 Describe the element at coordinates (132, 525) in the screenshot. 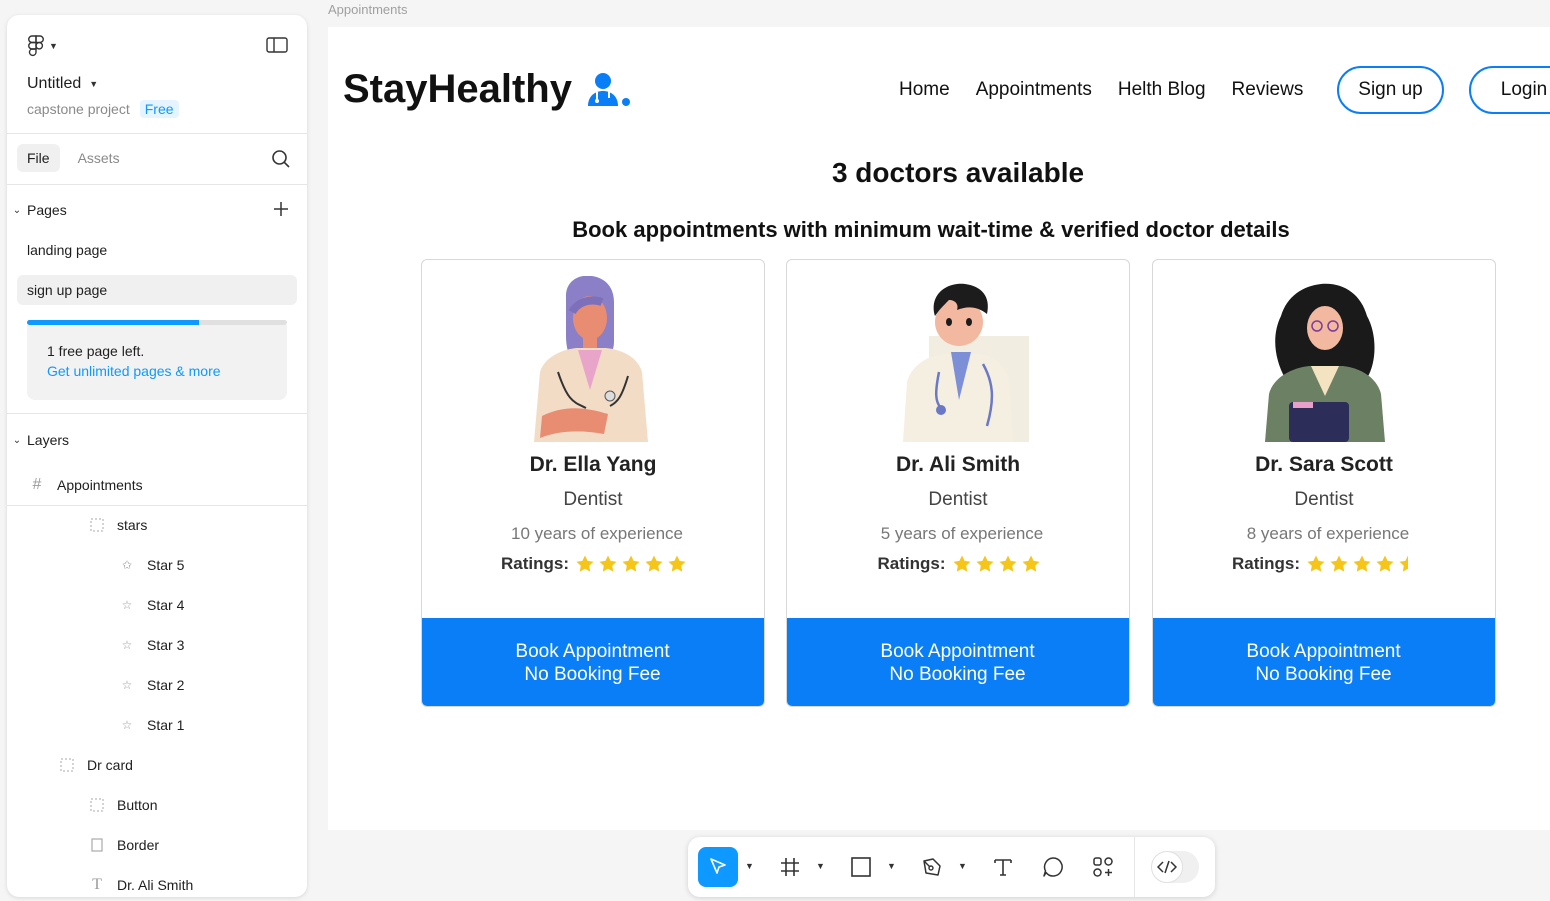

I see `layer-label: stars` at that location.